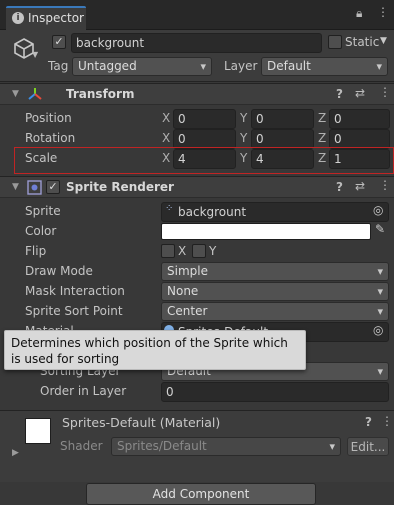 This screenshot has height=505, width=394. I want to click on tab-inspector: i Inspector, so click(46, 18).